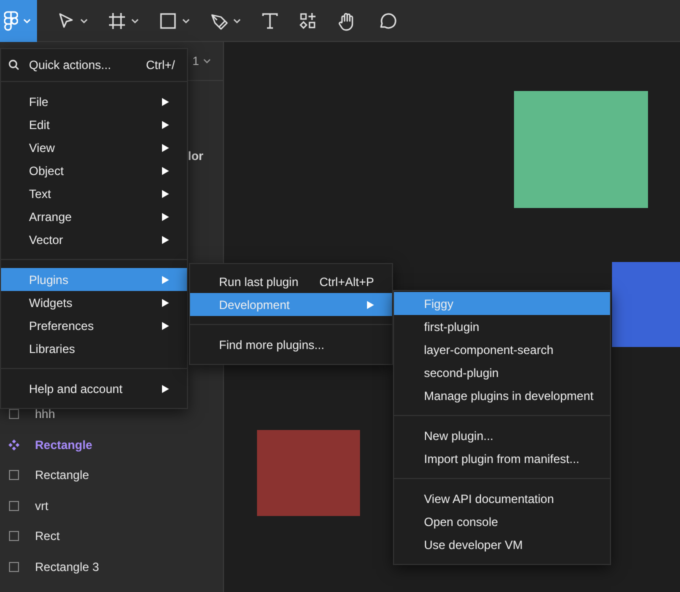  What do you see at coordinates (502, 372) in the screenshot?
I see `menu-item: second-plugin` at bounding box center [502, 372].